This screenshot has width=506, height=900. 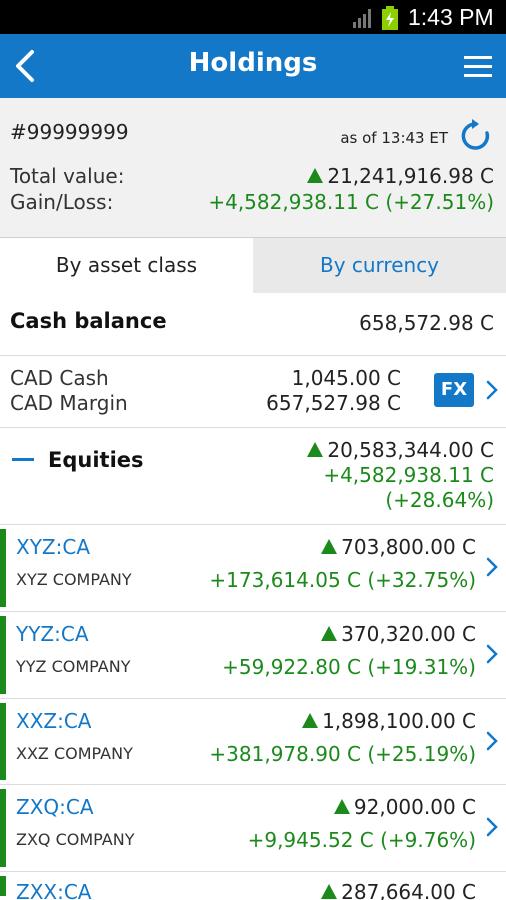 I want to click on cash-balance-value: 658,572.98 C, so click(x=426, y=323).